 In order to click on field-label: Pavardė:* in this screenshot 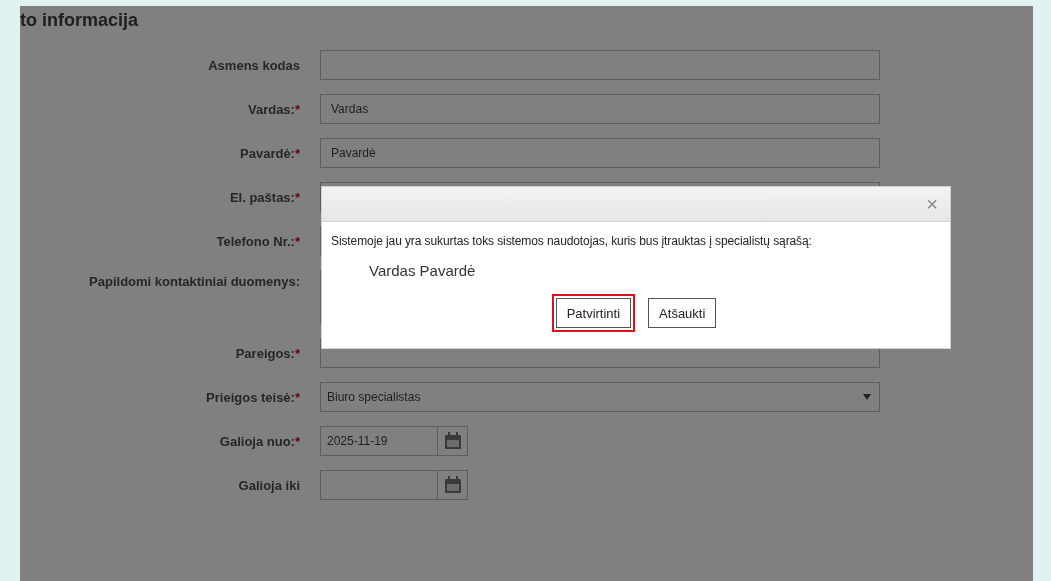, I will do `click(269, 153)`.